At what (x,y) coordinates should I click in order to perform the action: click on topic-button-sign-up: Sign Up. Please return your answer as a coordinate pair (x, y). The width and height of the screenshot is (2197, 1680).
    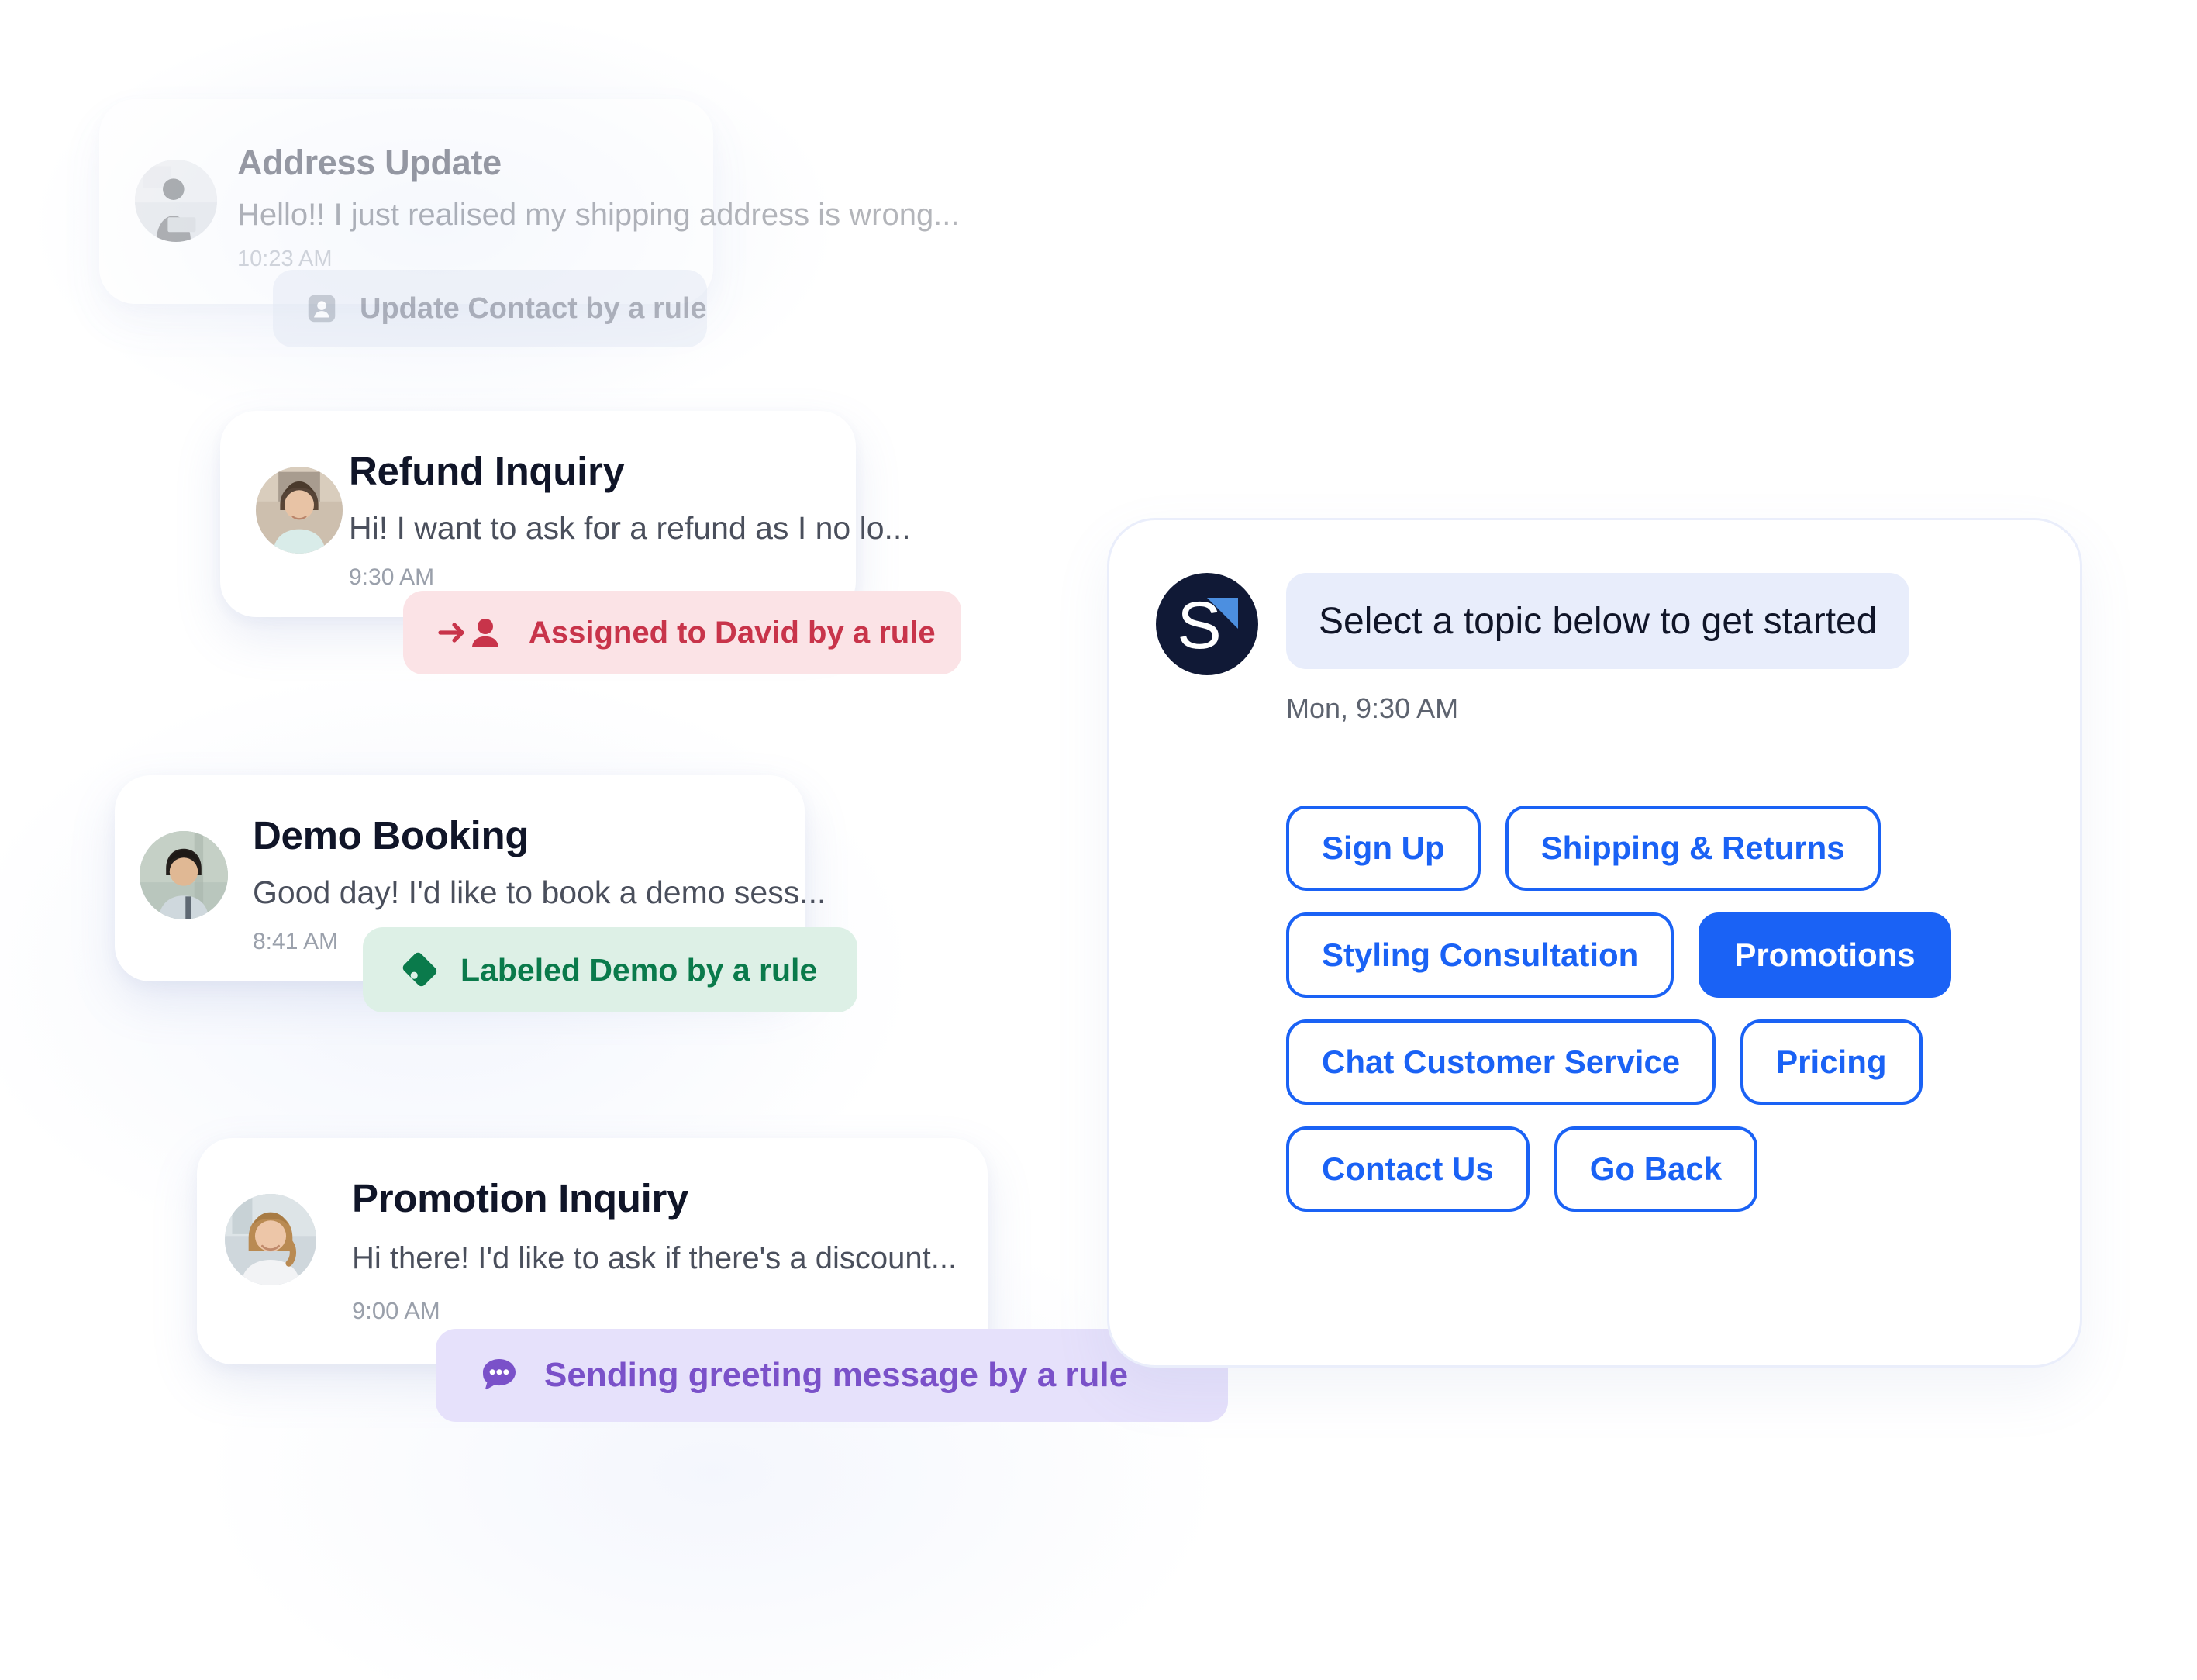
    Looking at the image, I should click on (1383, 849).